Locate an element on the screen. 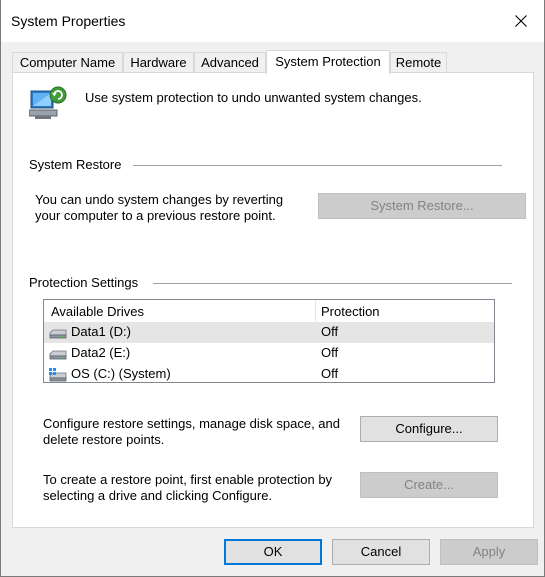  drive-name: OS (C:) (System) is located at coordinates (121, 373).